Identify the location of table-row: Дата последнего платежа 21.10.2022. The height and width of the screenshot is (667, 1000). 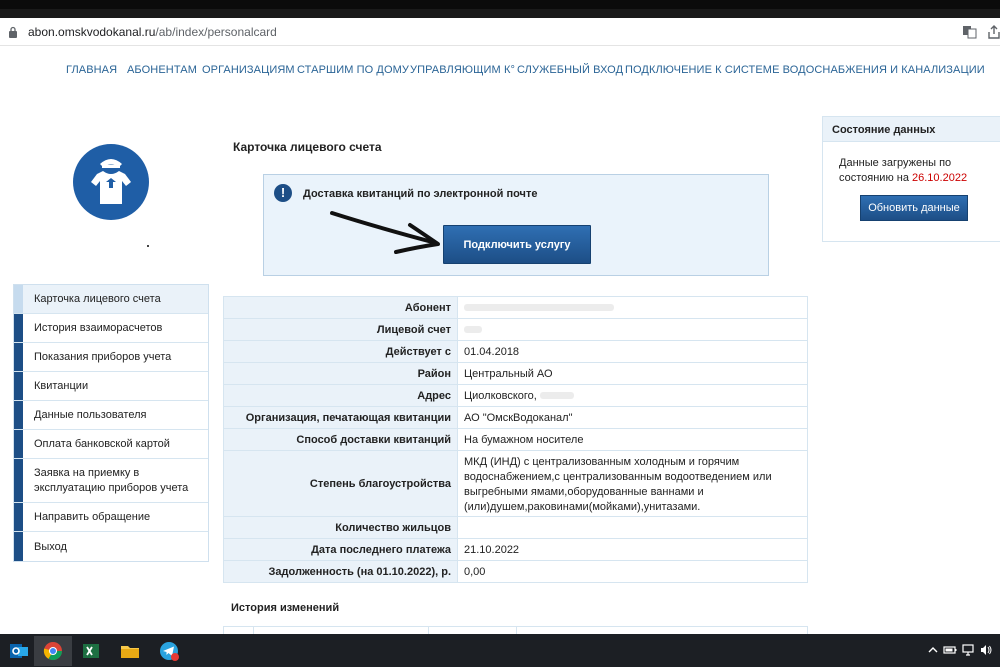
(515, 549).